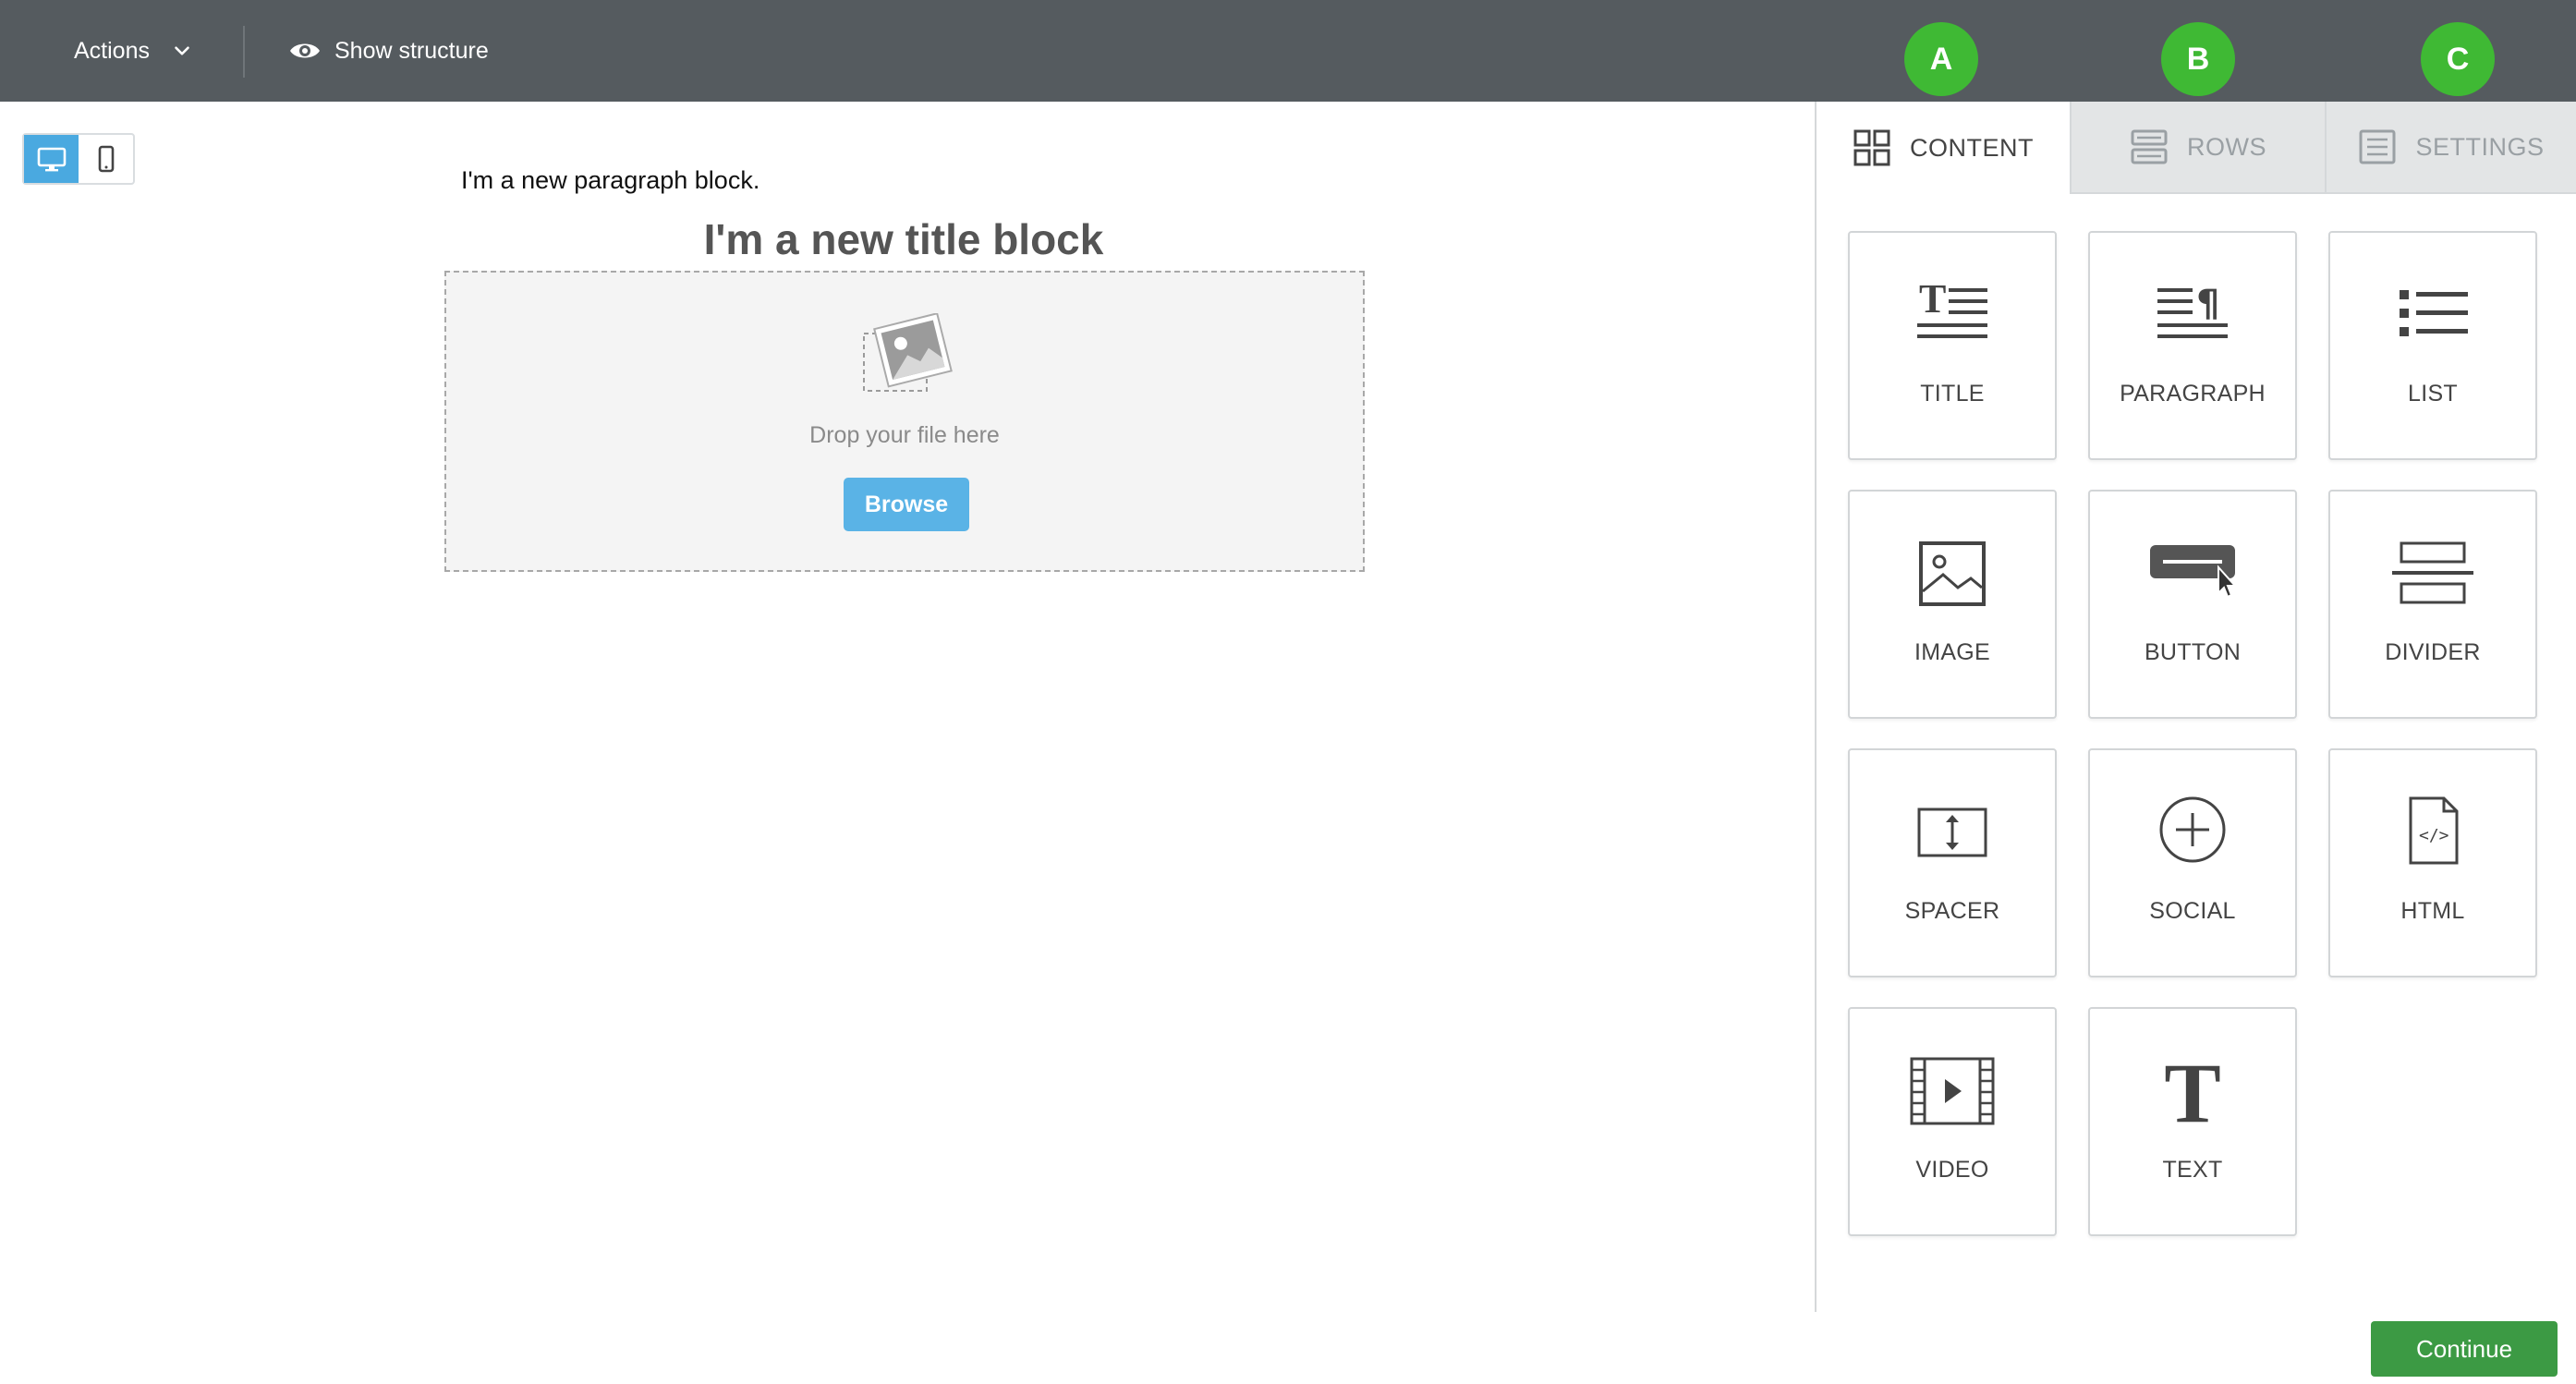 The image size is (2576, 1384). Describe the element at coordinates (1288, 51) in the screenshot. I see `top-toolbar: Actions Show structure A B C` at that location.